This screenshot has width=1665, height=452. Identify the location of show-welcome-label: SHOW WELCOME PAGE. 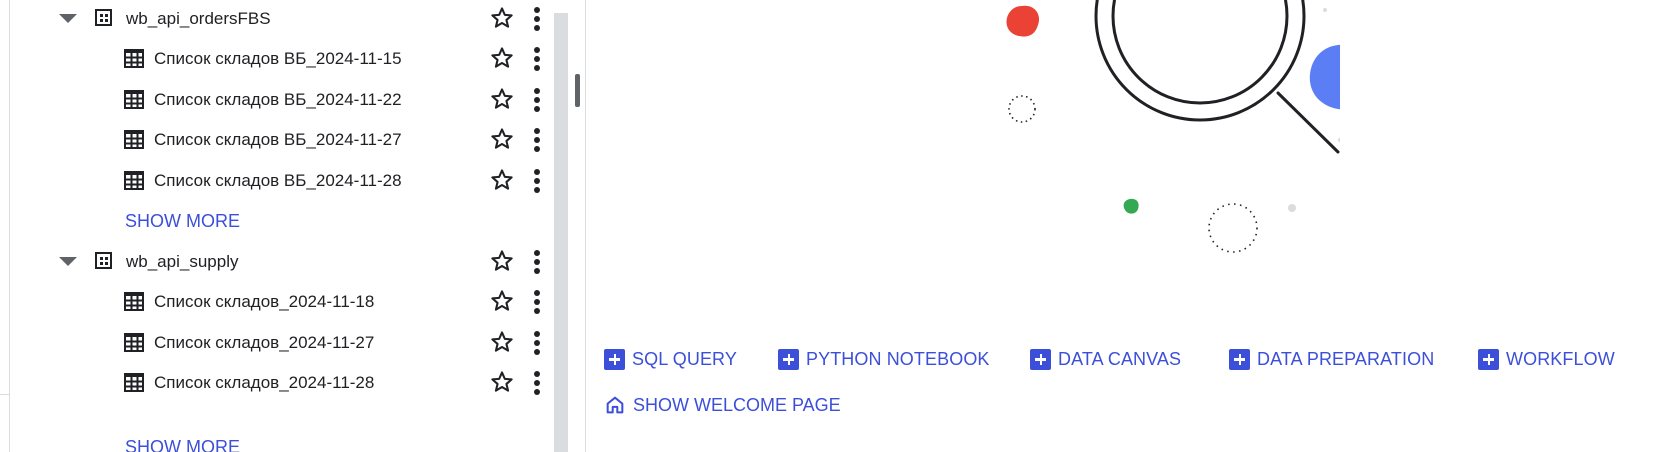
(737, 404).